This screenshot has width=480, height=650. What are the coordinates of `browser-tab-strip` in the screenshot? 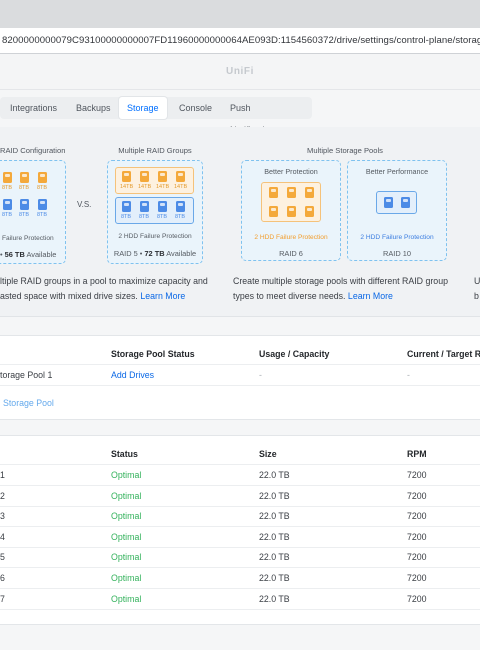 It's located at (240, 14).